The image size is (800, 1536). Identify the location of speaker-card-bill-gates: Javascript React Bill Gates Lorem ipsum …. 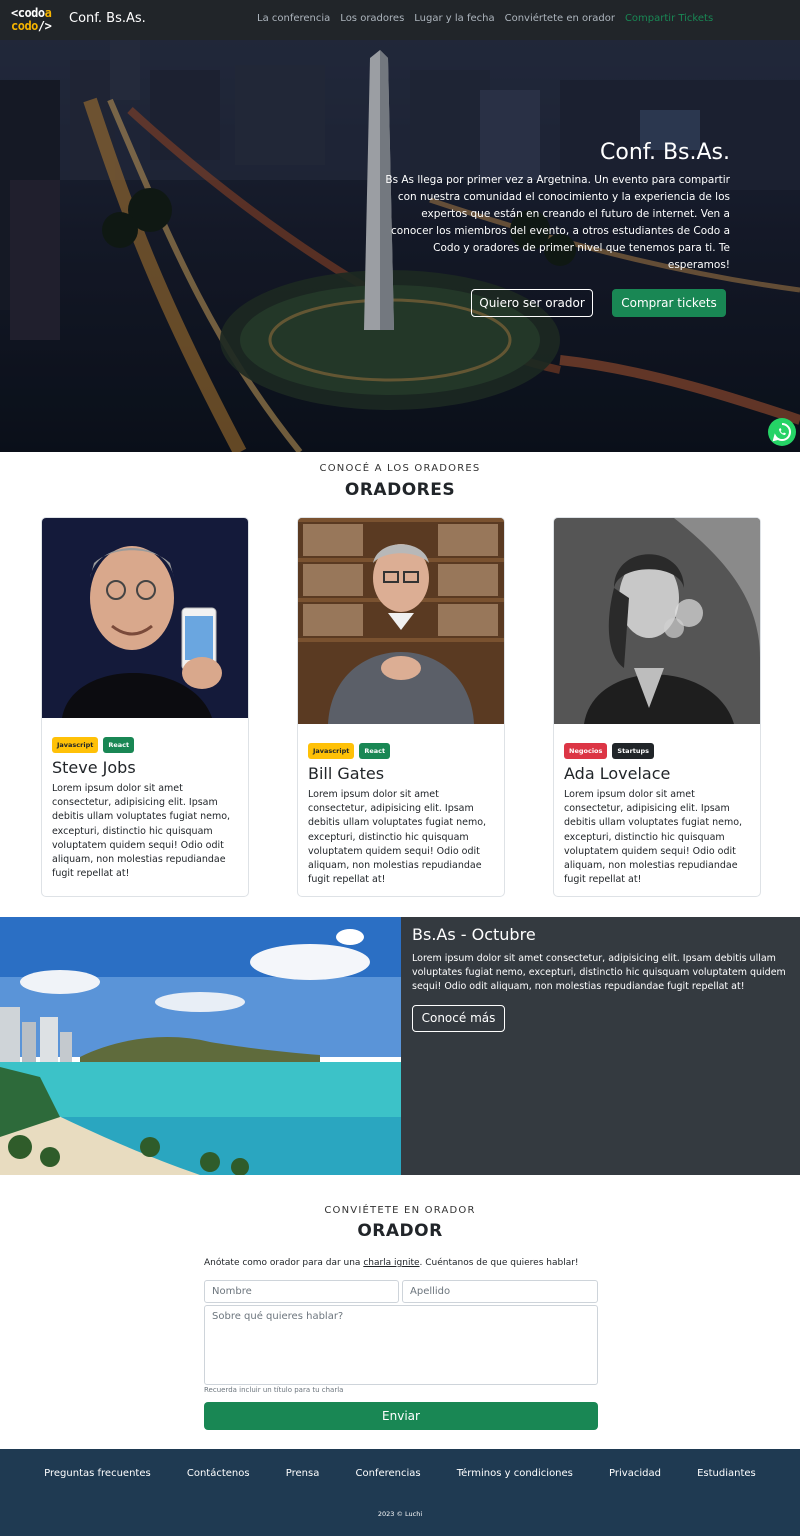
(401, 707).